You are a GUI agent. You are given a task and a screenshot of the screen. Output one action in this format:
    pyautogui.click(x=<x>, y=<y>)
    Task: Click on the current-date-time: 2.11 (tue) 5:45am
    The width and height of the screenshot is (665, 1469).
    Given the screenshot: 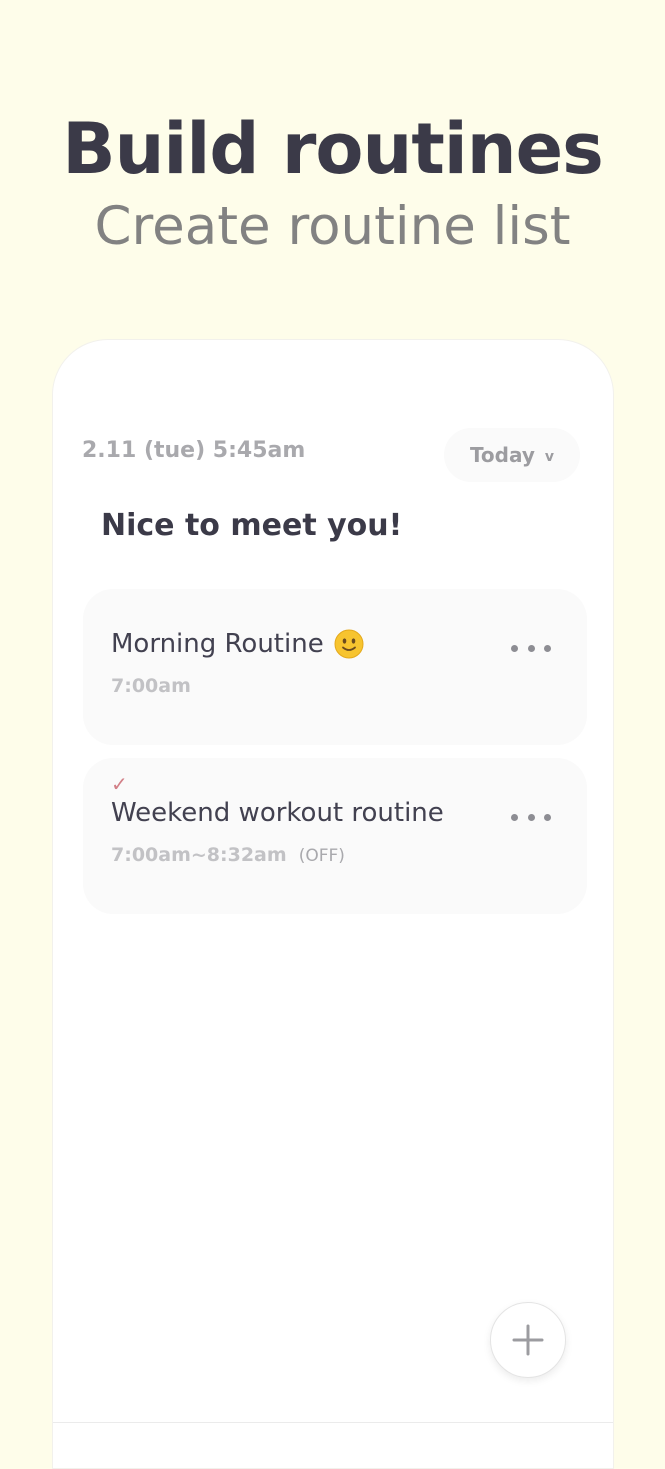 What is the action you would take?
    pyautogui.click(x=194, y=450)
    